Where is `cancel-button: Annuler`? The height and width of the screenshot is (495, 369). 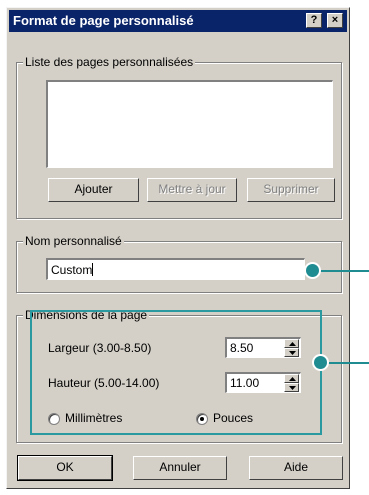 cancel-button: Annuler is located at coordinates (180, 468).